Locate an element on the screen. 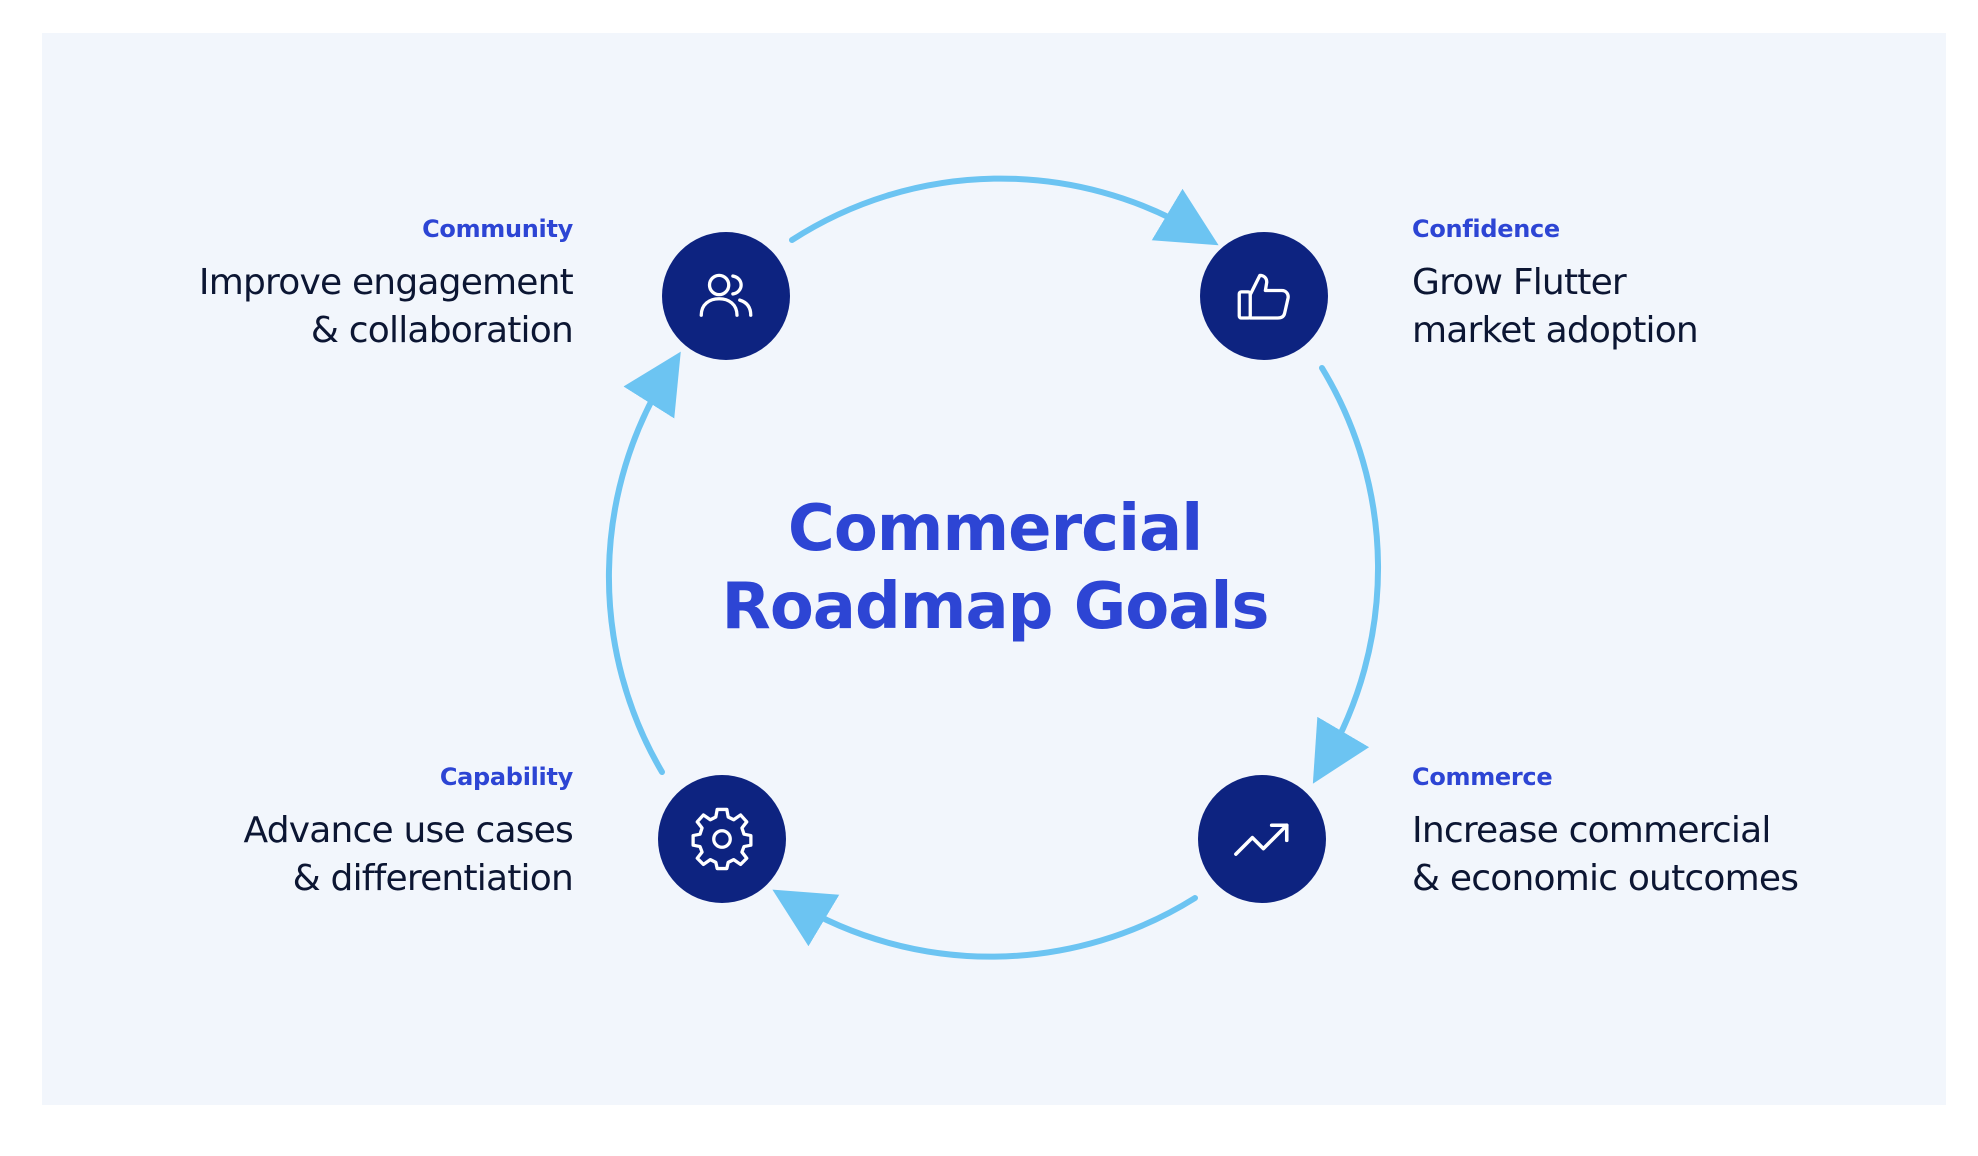 Image resolution: width=1978 pixels, height=1156 pixels. arrow-confidence-to-commerce is located at coordinates (1347, 574).